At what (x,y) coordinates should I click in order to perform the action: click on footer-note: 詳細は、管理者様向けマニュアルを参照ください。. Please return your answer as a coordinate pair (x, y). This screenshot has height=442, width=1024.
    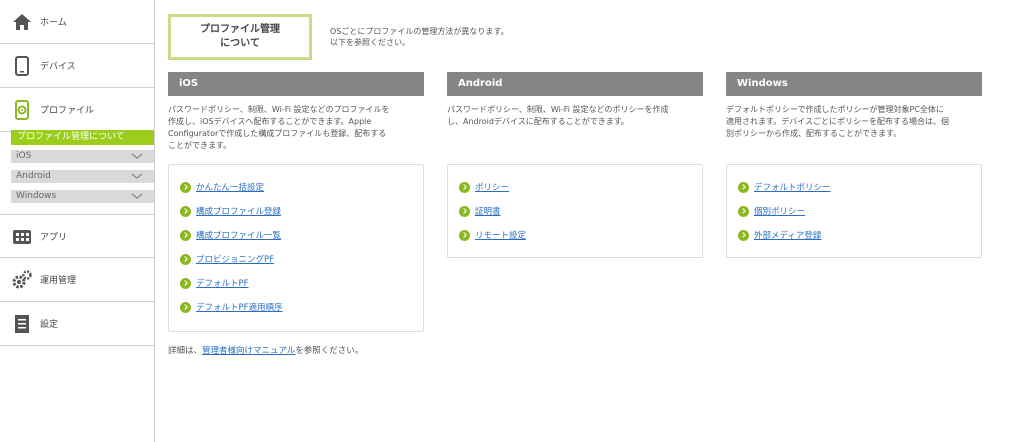
    Looking at the image, I should click on (266, 351).